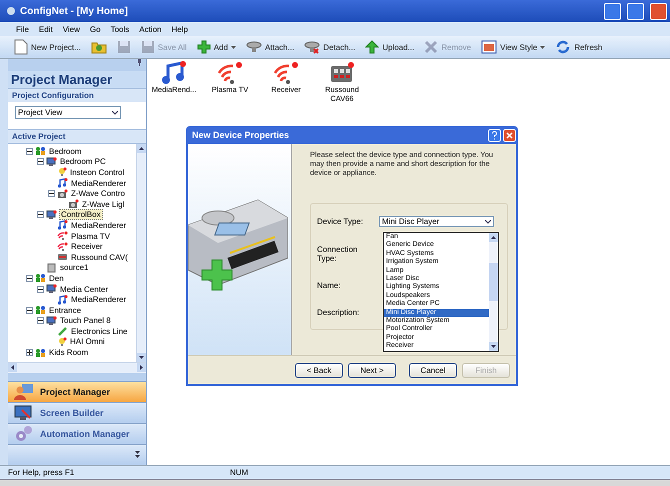 This screenshot has height=486, width=670. I want to click on maximize-button, so click(635, 11).